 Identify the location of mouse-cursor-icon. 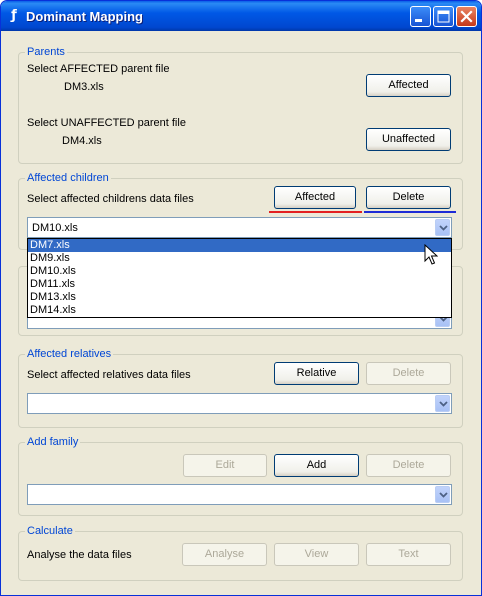
(431, 254).